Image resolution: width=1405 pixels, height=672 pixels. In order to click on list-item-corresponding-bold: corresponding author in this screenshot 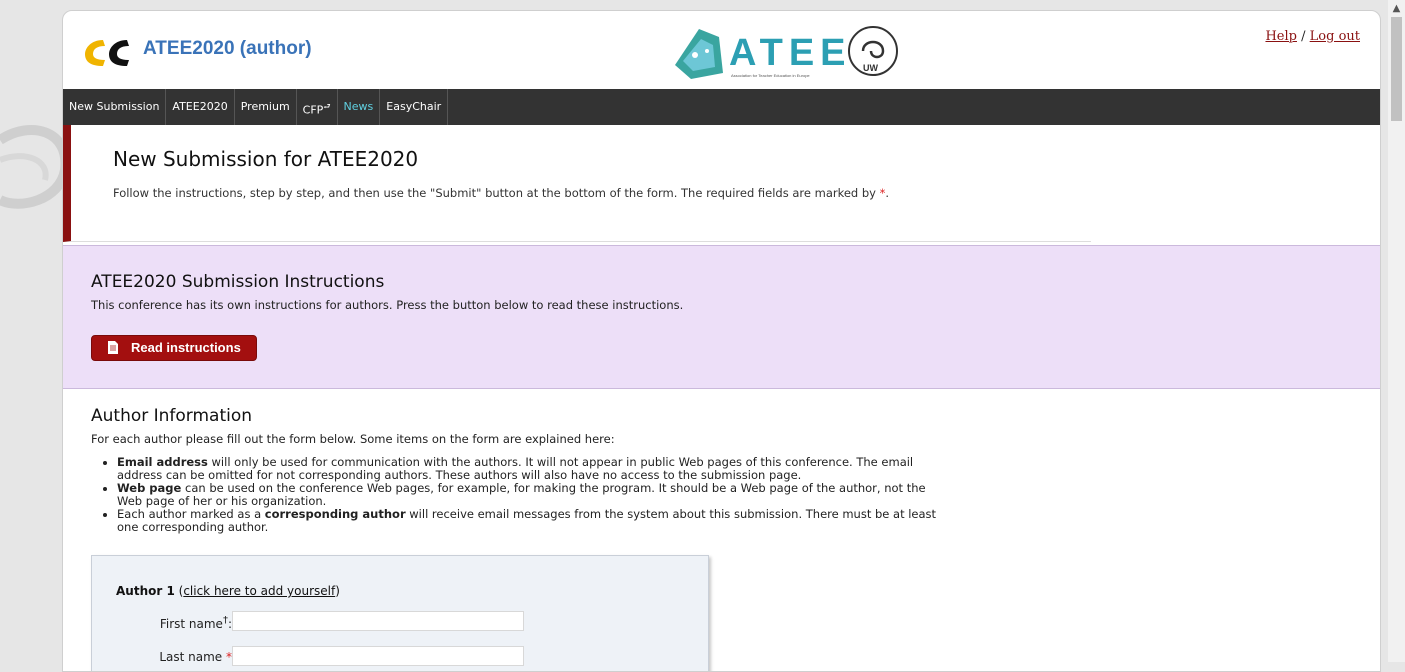, I will do `click(335, 514)`.